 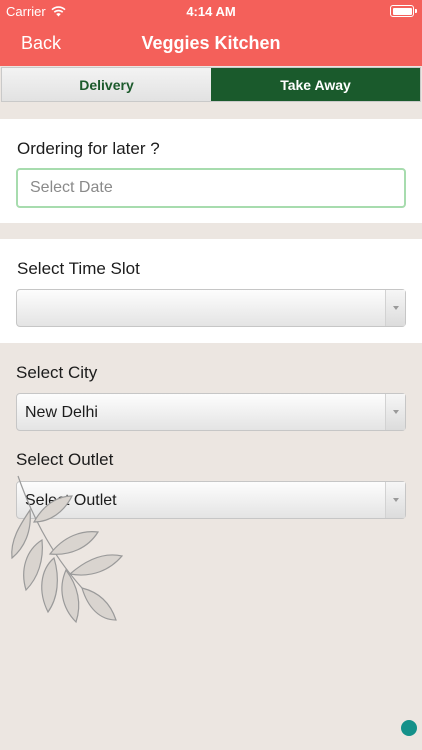 What do you see at coordinates (315, 84) in the screenshot?
I see `tab-take-away: Take Away` at bounding box center [315, 84].